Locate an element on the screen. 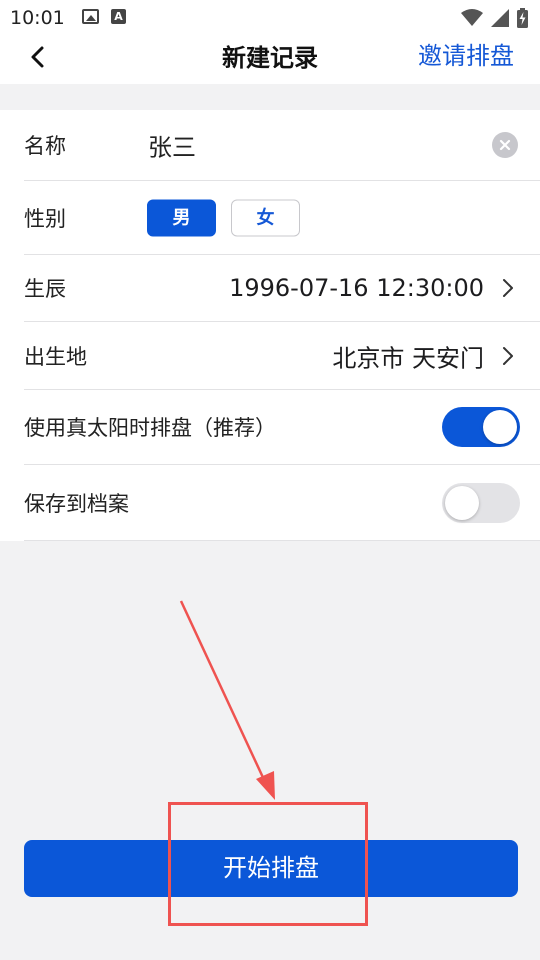  start-chart-button: 开始排盘 is located at coordinates (271, 868).